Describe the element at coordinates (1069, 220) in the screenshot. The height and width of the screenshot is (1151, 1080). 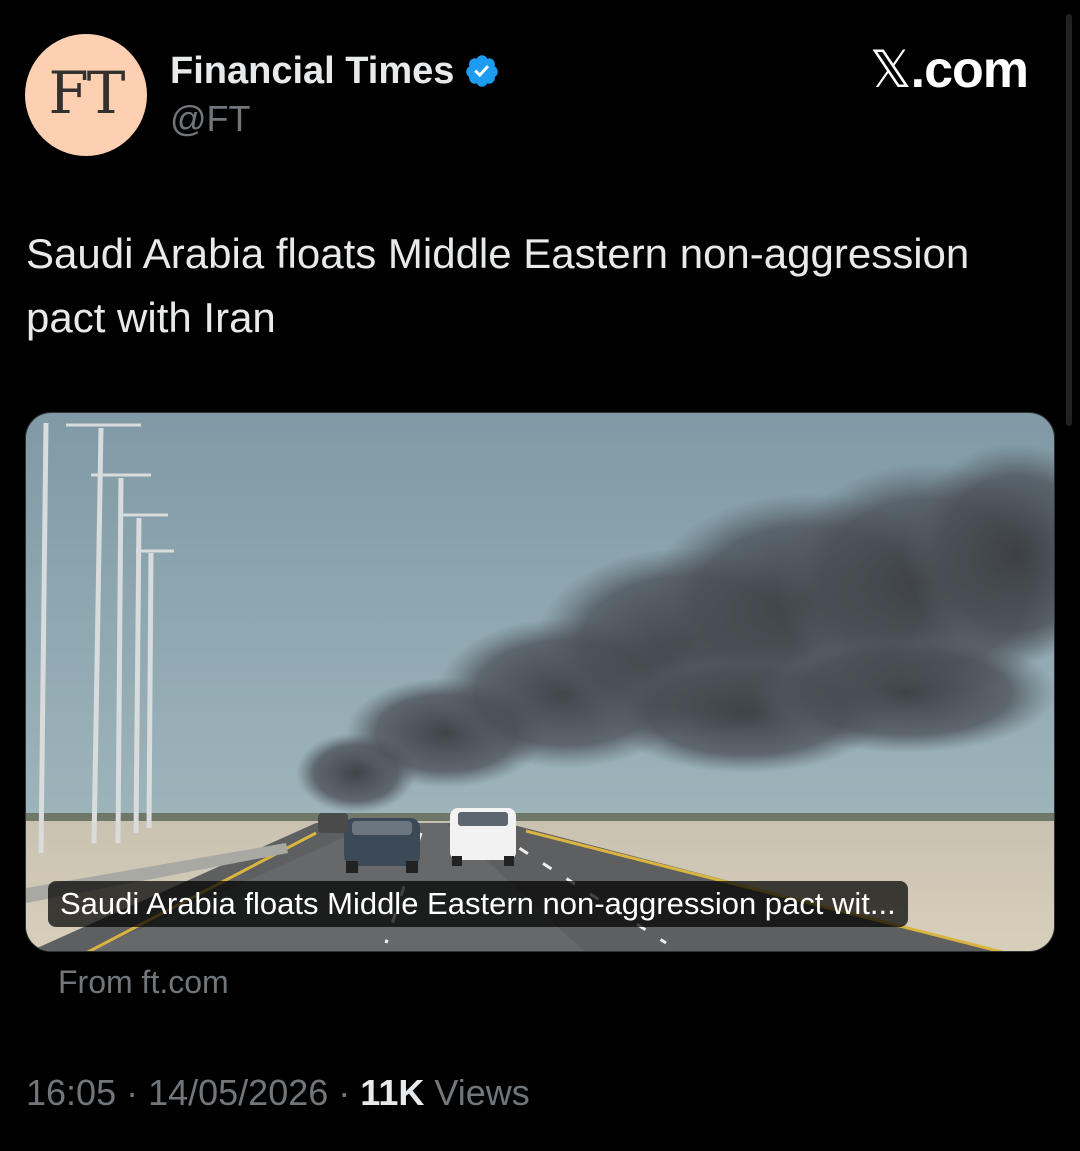
I see `scrollbar` at that location.